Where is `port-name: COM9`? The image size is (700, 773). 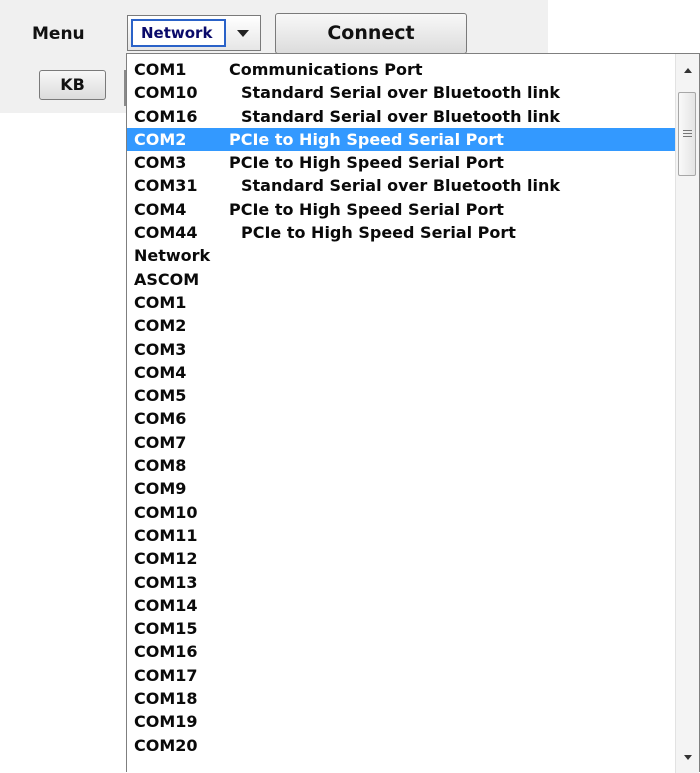
port-name: COM9 is located at coordinates (160, 489).